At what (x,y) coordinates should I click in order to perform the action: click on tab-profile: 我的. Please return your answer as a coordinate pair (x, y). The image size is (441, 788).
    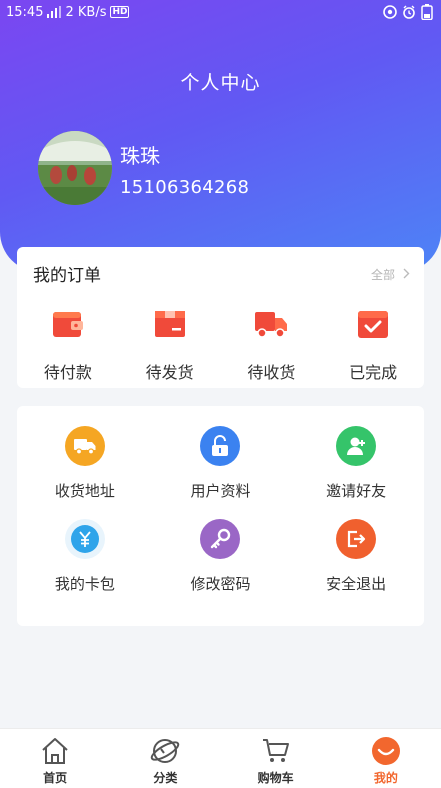
    Looking at the image, I should click on (386, 758).